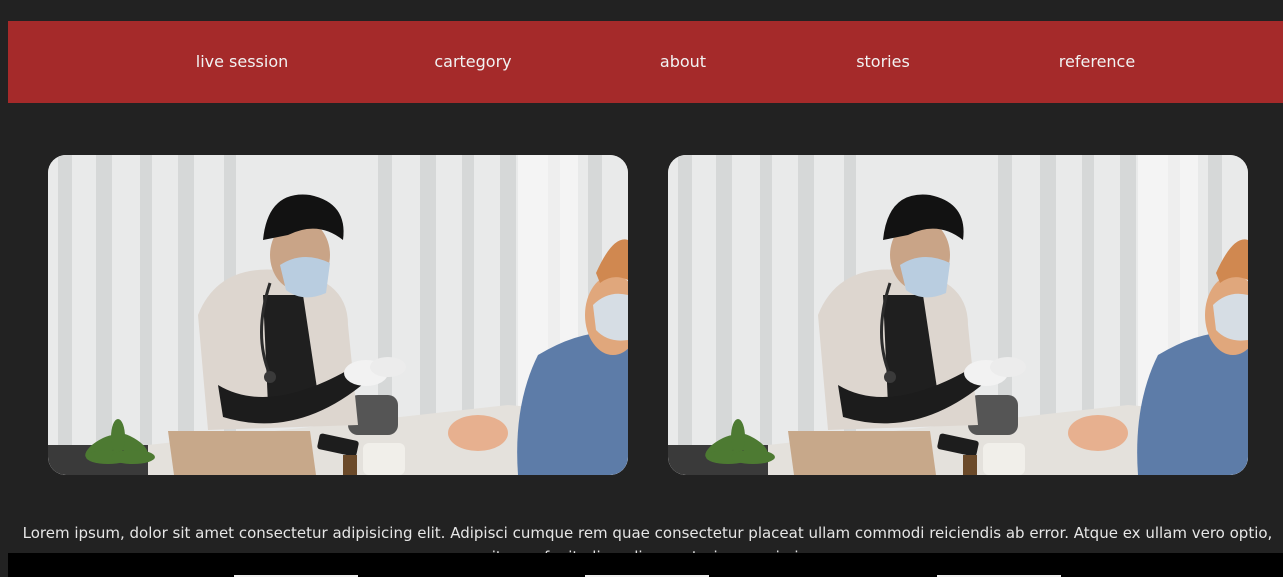  What do you see at coordinates (1097, 62) in the screenshot?
I see `nav-link-reference: reference` at bounding box center [1097, 62].